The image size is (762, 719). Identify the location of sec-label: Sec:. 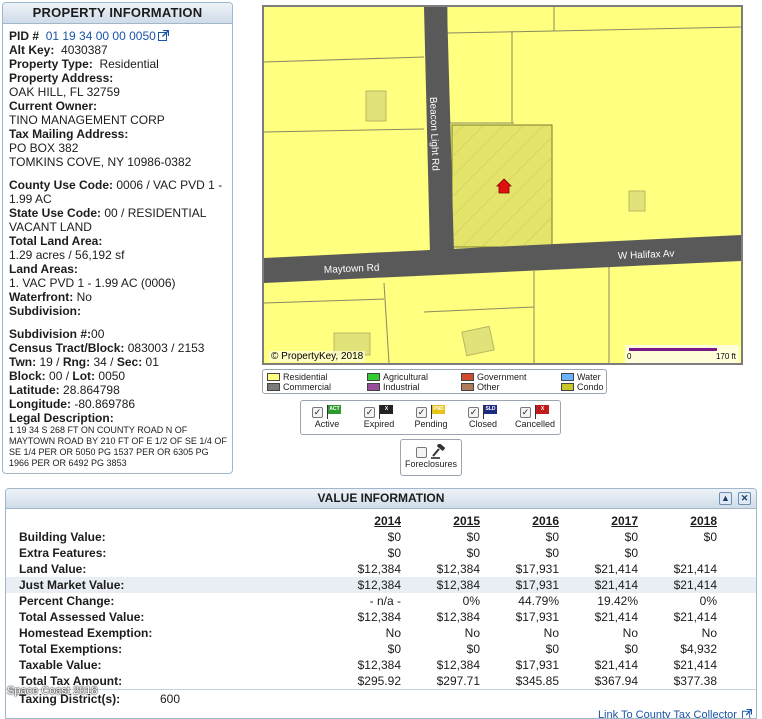
(129, 362).